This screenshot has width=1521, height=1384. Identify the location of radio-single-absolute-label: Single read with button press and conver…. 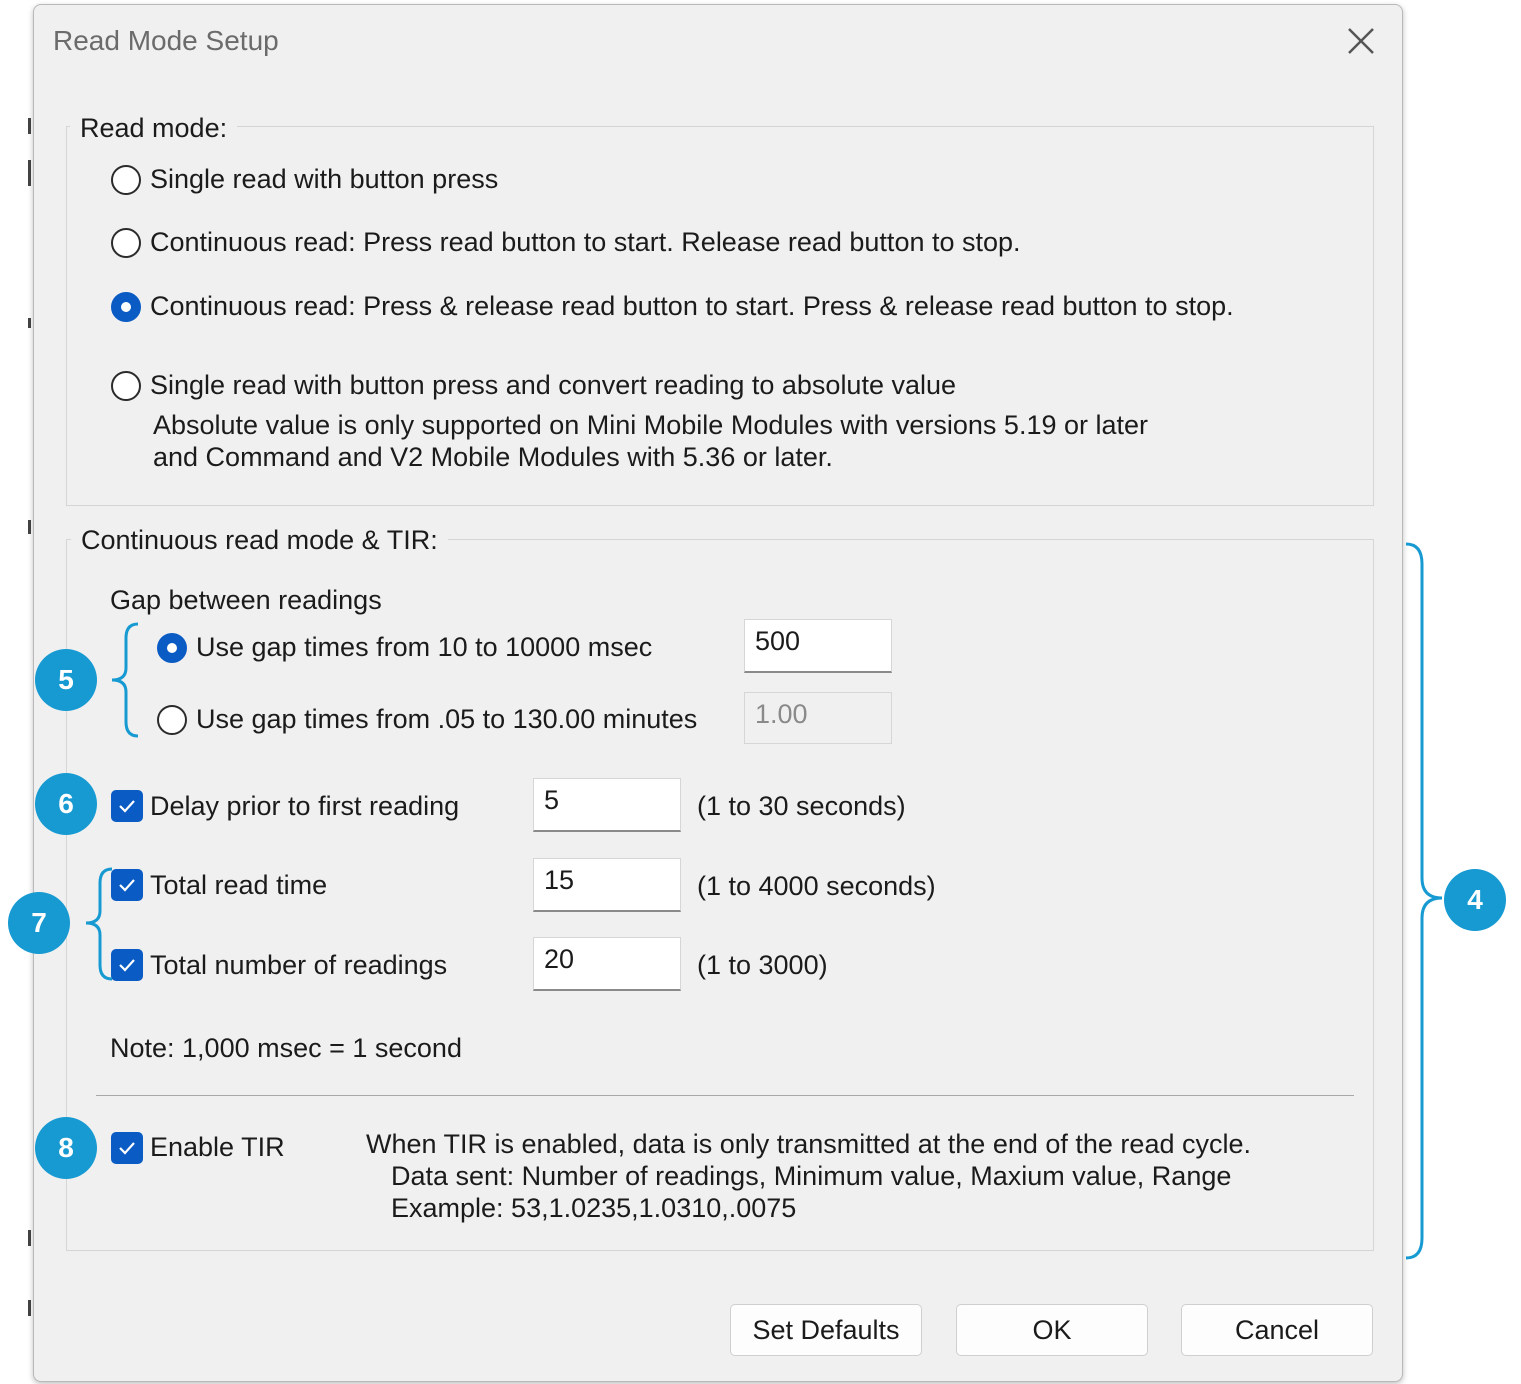
(553, 385).